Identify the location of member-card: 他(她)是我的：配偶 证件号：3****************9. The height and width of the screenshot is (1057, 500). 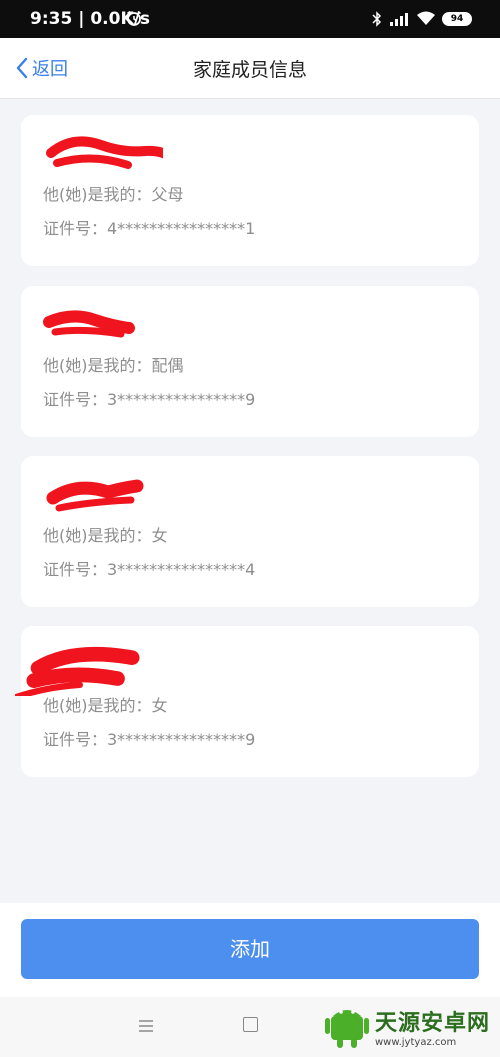
(250, 361).